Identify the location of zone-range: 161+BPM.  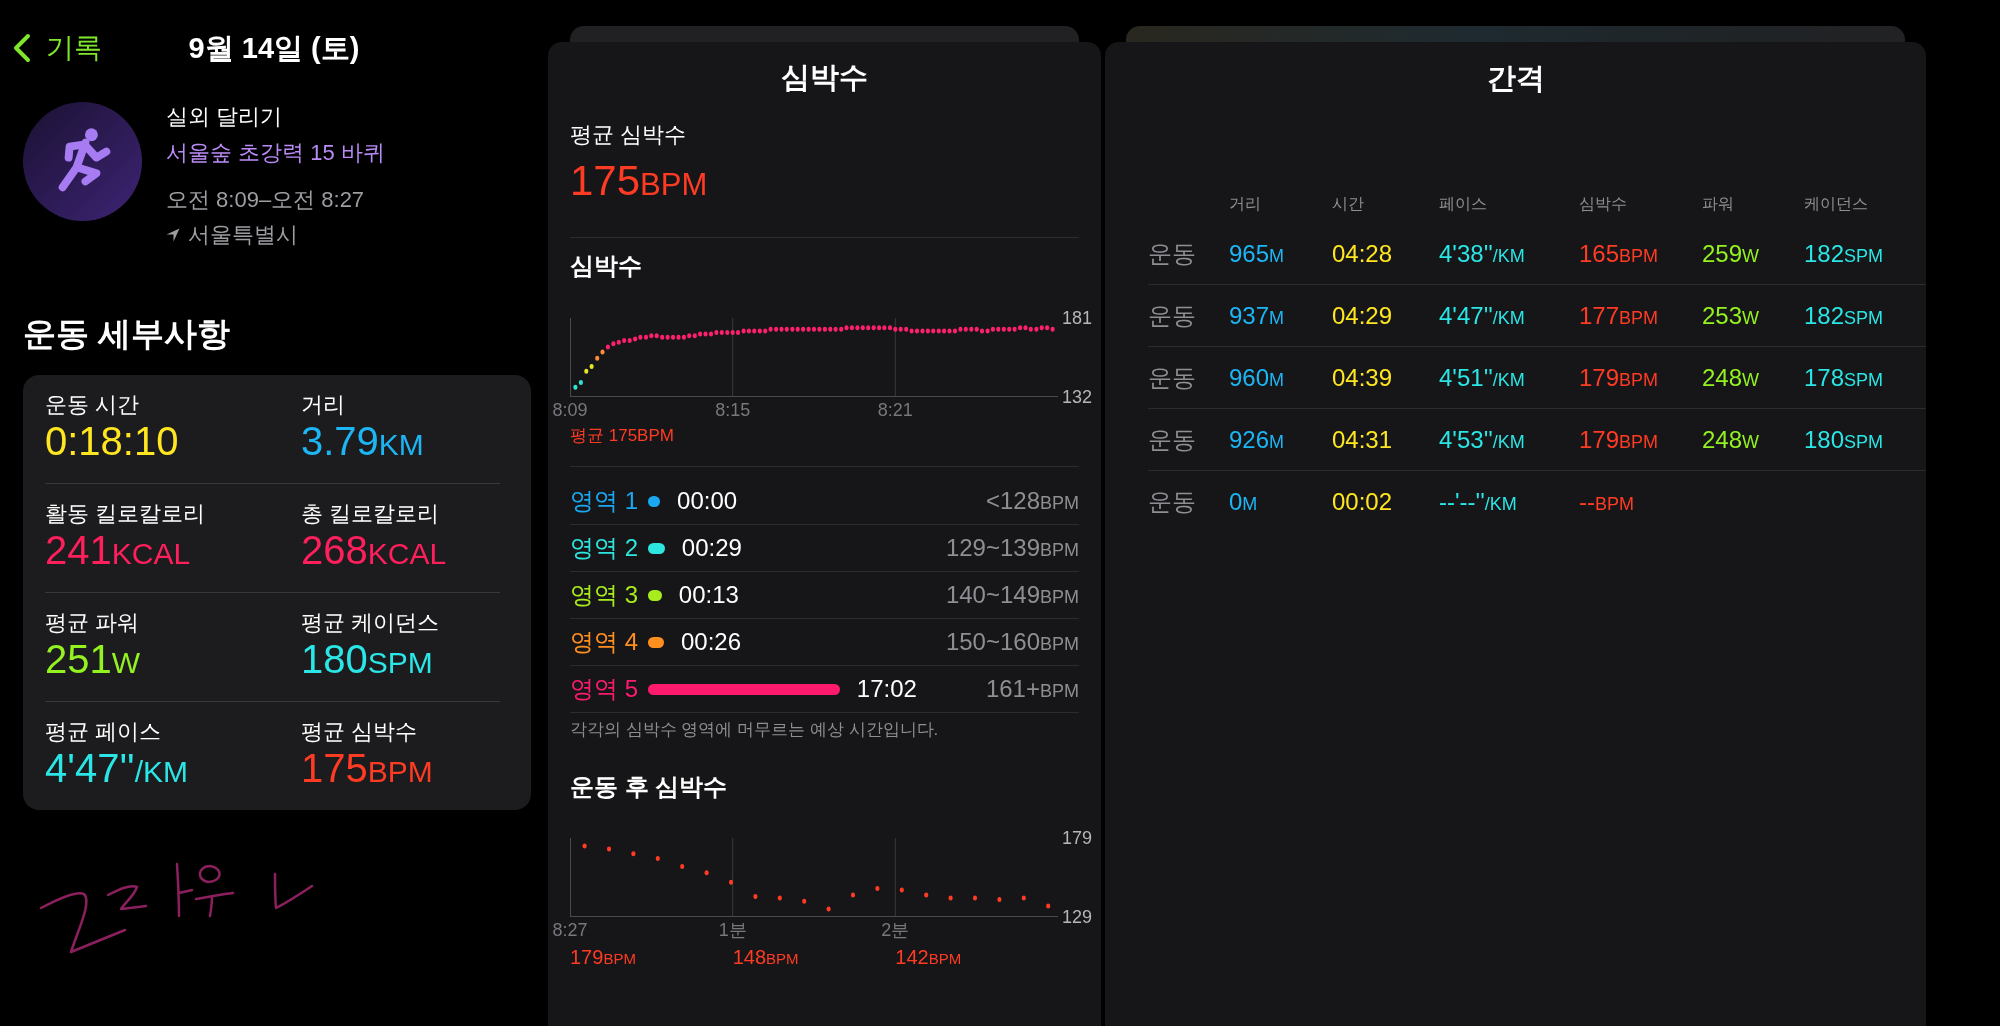
(1032, 689).